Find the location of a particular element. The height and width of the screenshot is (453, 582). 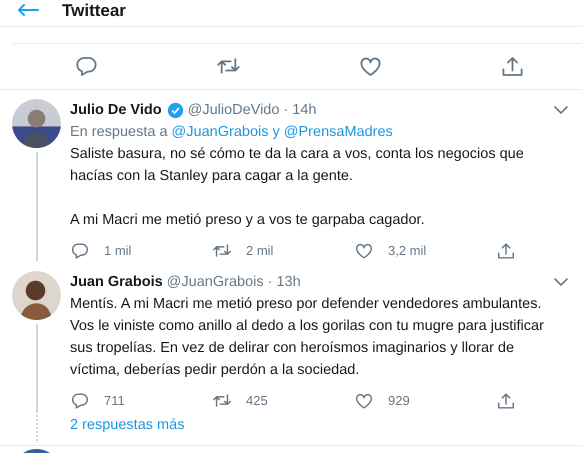

like-count: 3,2 mil is located at coordinates (407, 251).